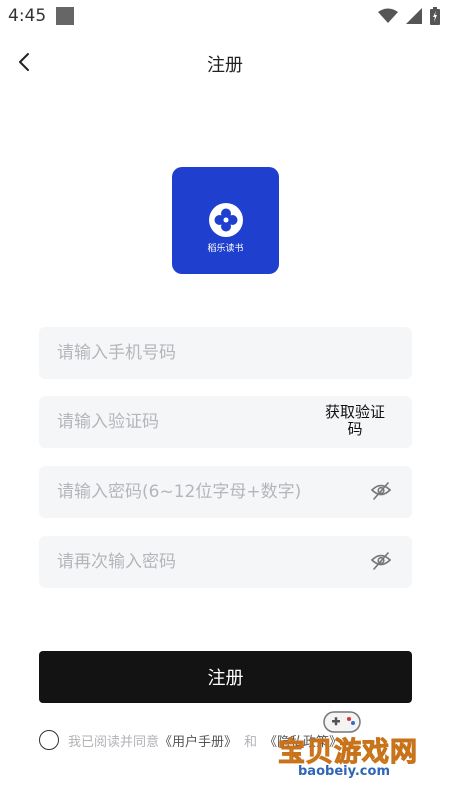  I want to click on watermark: 宝贝游戏网 baobeiy.com, so click(350, 748).